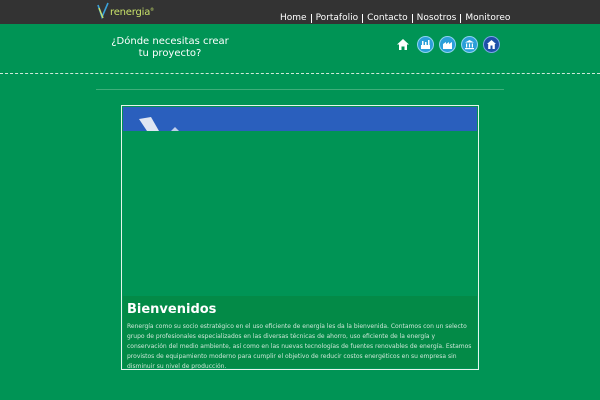 The image size is (600, 400). I want to click on logo-text: renergia, so click(130, 12).